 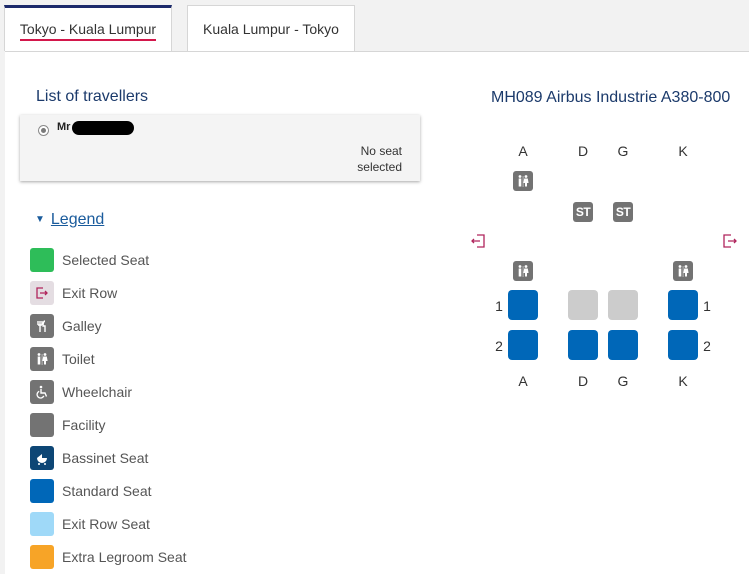 I want to click on exit-row-seat-swatch, so click(x=42, y=524).